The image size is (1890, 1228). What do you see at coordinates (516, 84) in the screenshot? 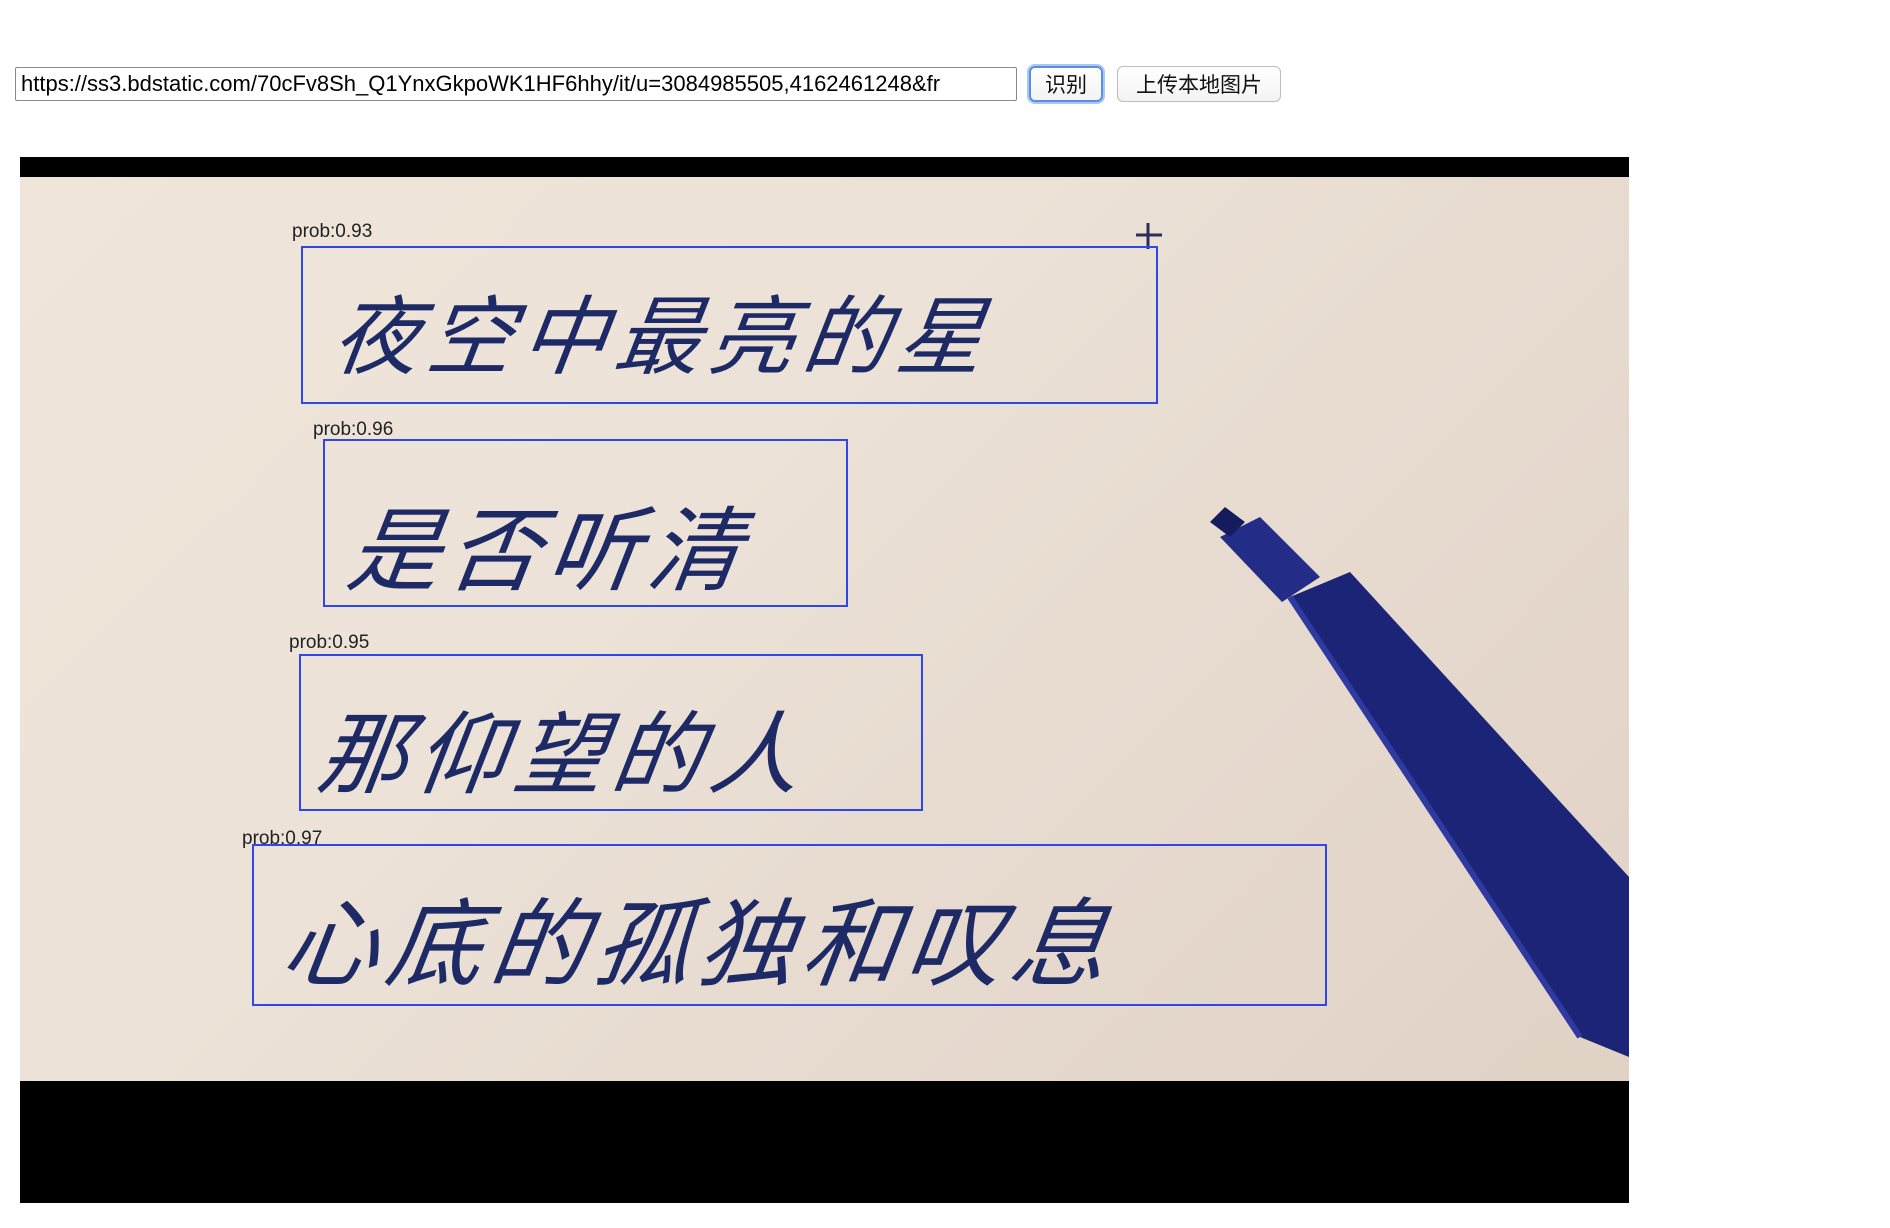
I see `image-url-input` at bounding box center [516, 84].